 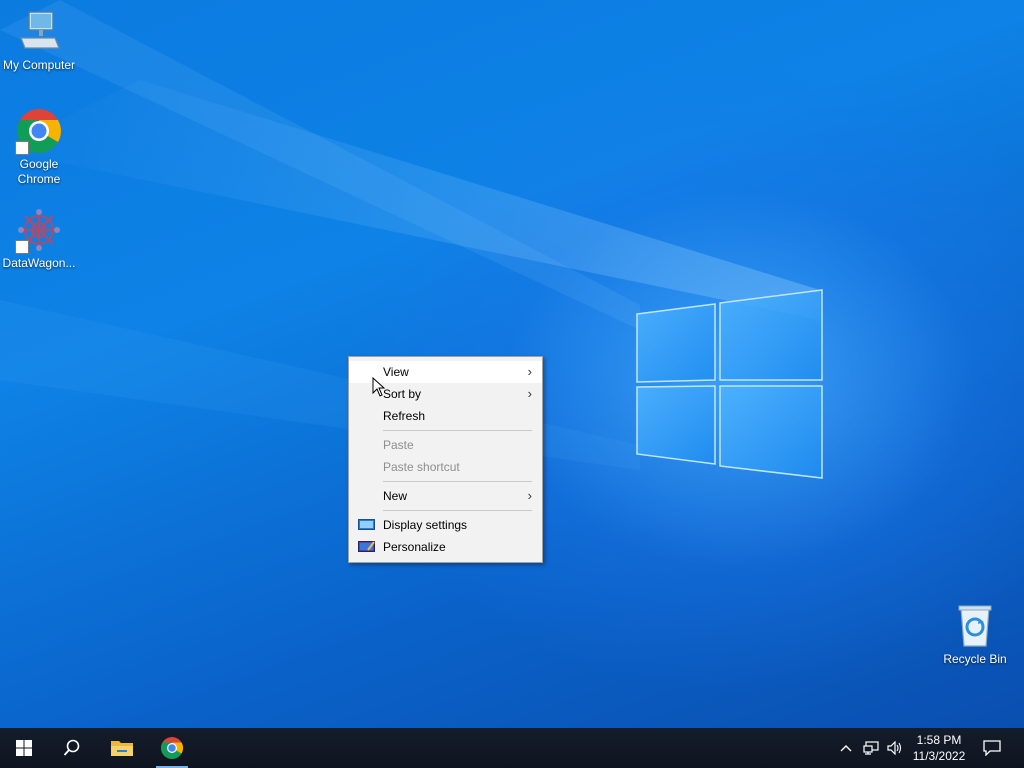 What do you see at coordinates (445, 445) in the screenshot?
I see `menu-item-paste: Paste` at bounding box center [445, 445].